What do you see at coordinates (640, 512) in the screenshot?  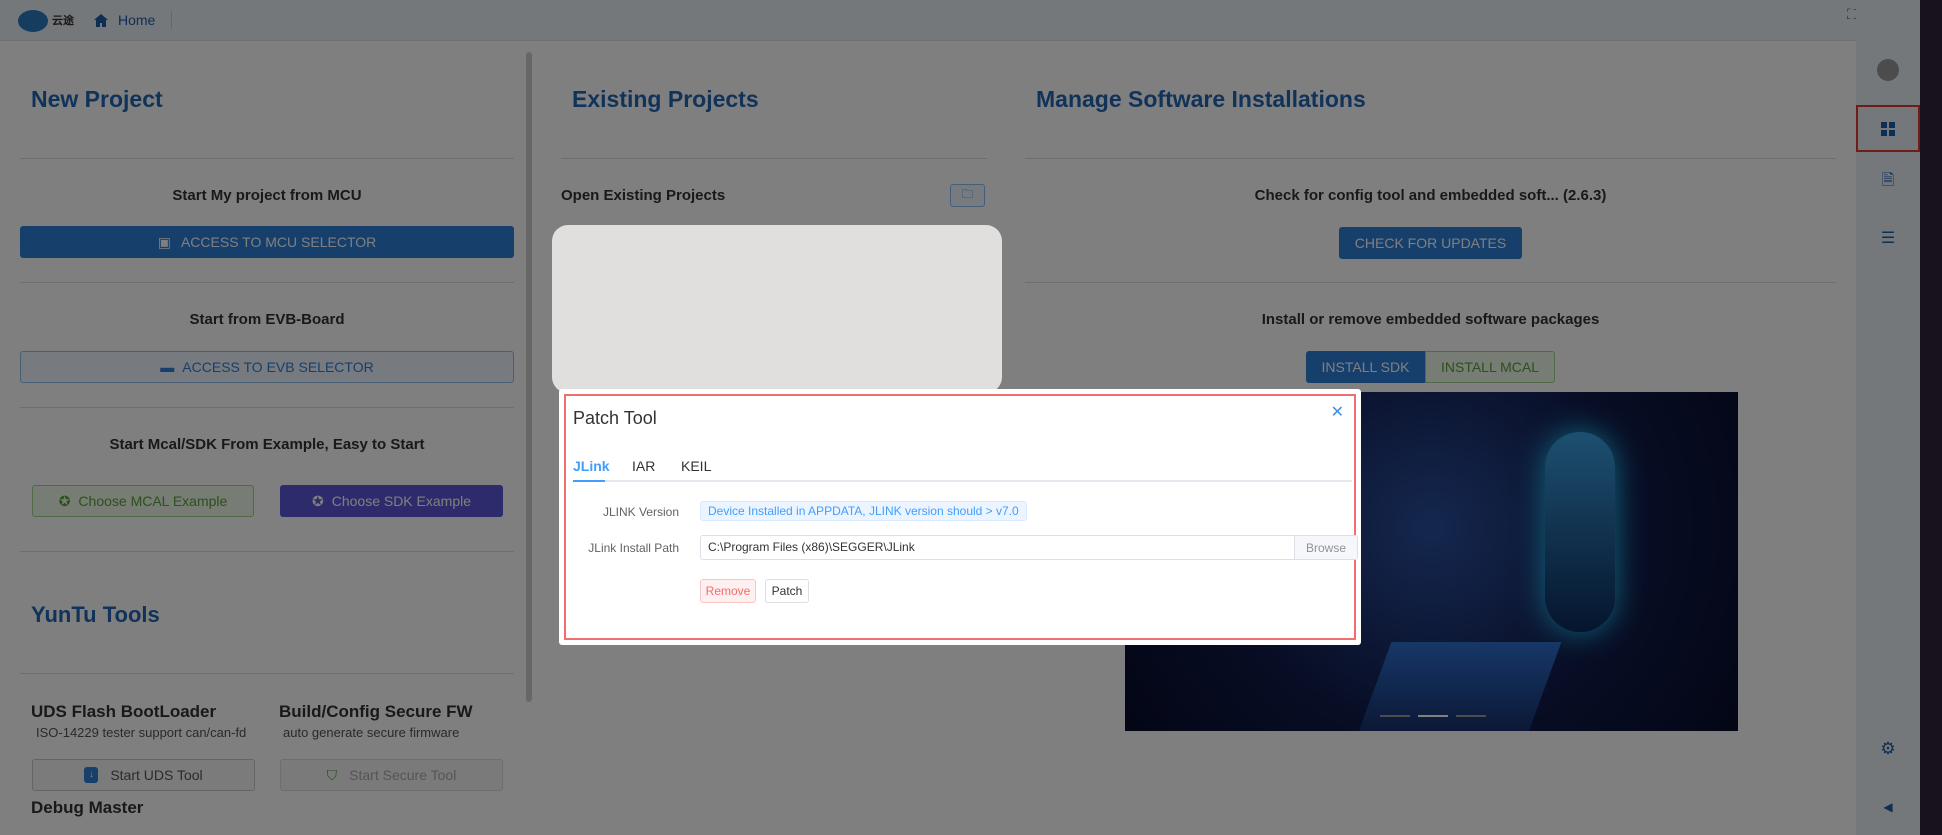 I see `jlink-version-label: JLINK Version` at bounding box center [640, 512].